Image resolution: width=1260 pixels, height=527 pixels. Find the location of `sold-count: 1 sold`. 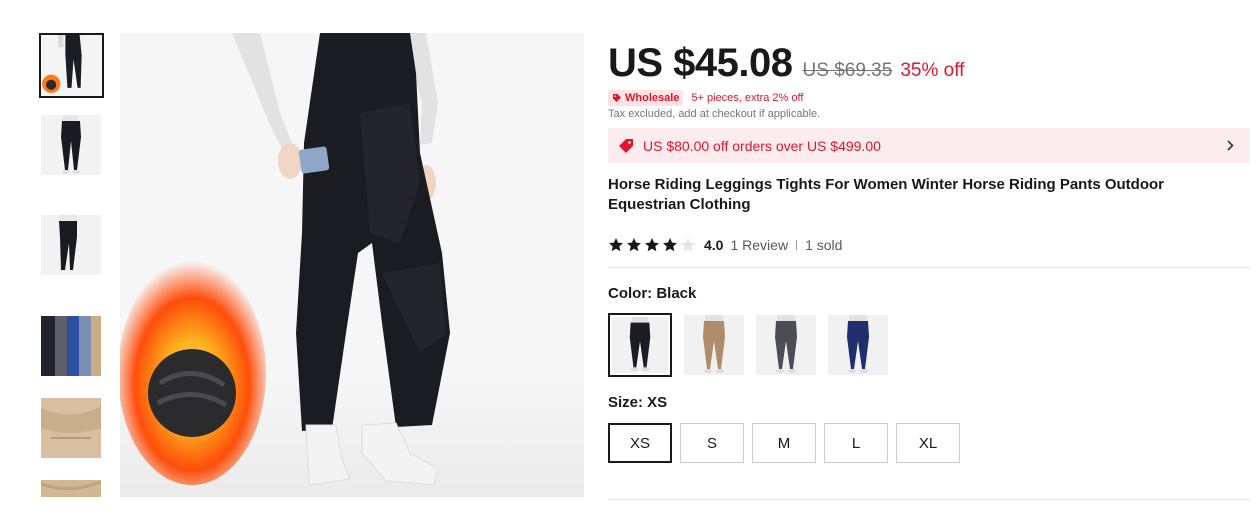

sold-count: 1 sold is located at coordinates (824, 245).